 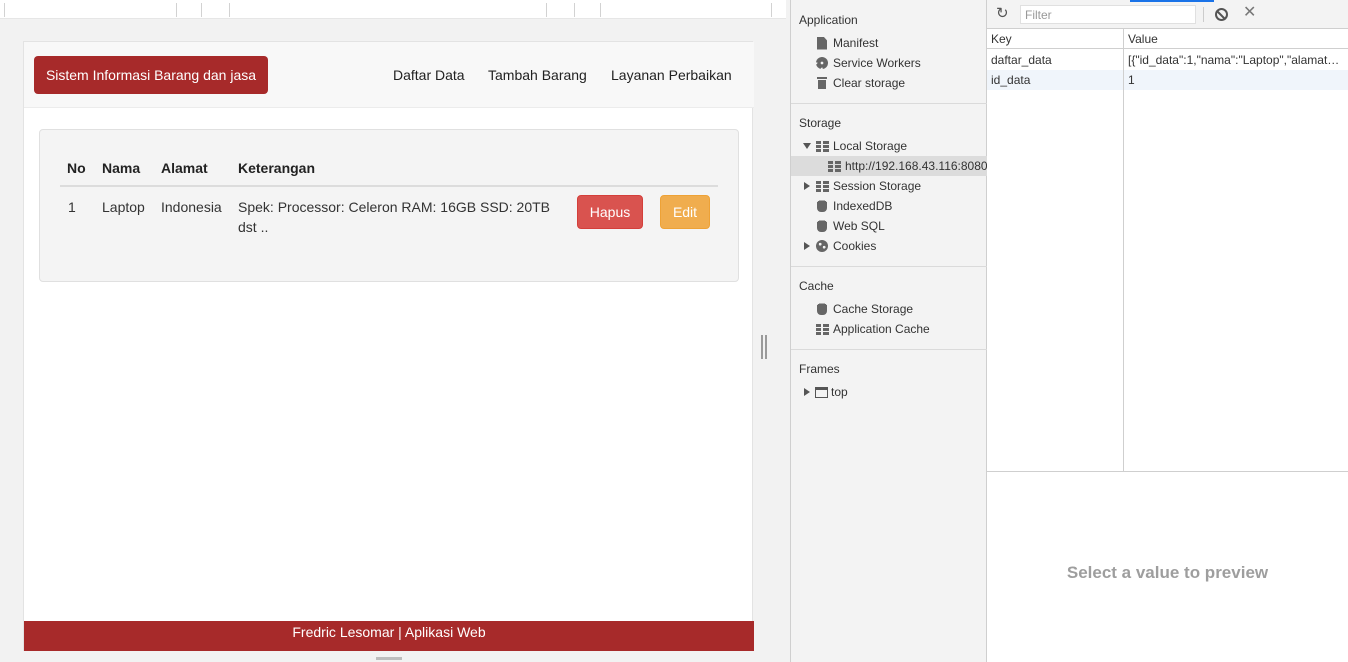 I want to click on clear-all-icon, so click(x=1221, y=14).